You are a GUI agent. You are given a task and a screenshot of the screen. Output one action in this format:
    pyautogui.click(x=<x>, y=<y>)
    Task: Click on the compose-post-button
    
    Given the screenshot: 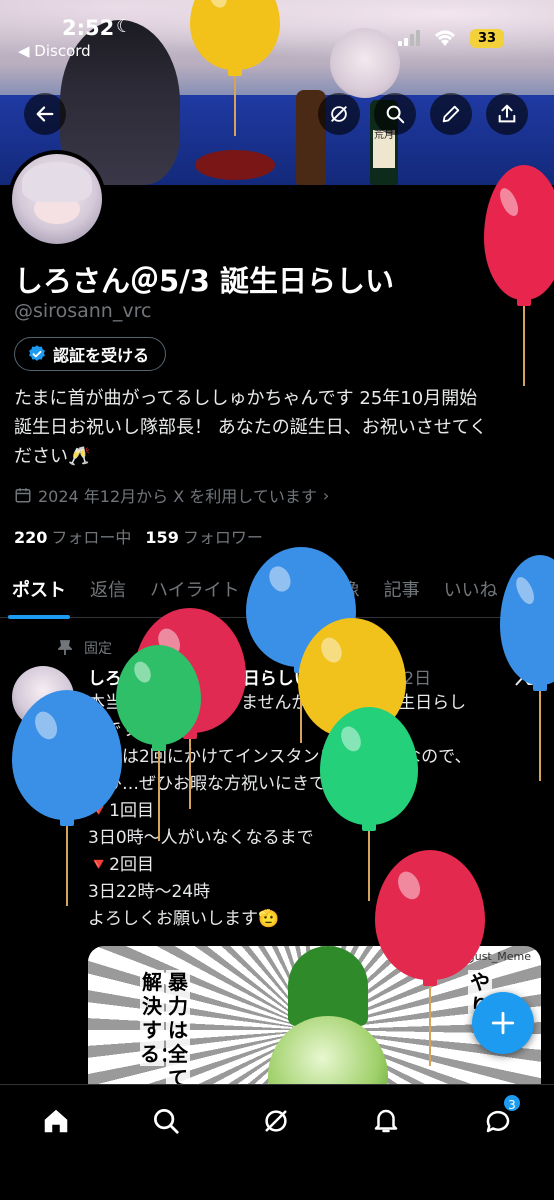 What is the action you would take?
    pyautogui.click(x=503, y=1023)
    